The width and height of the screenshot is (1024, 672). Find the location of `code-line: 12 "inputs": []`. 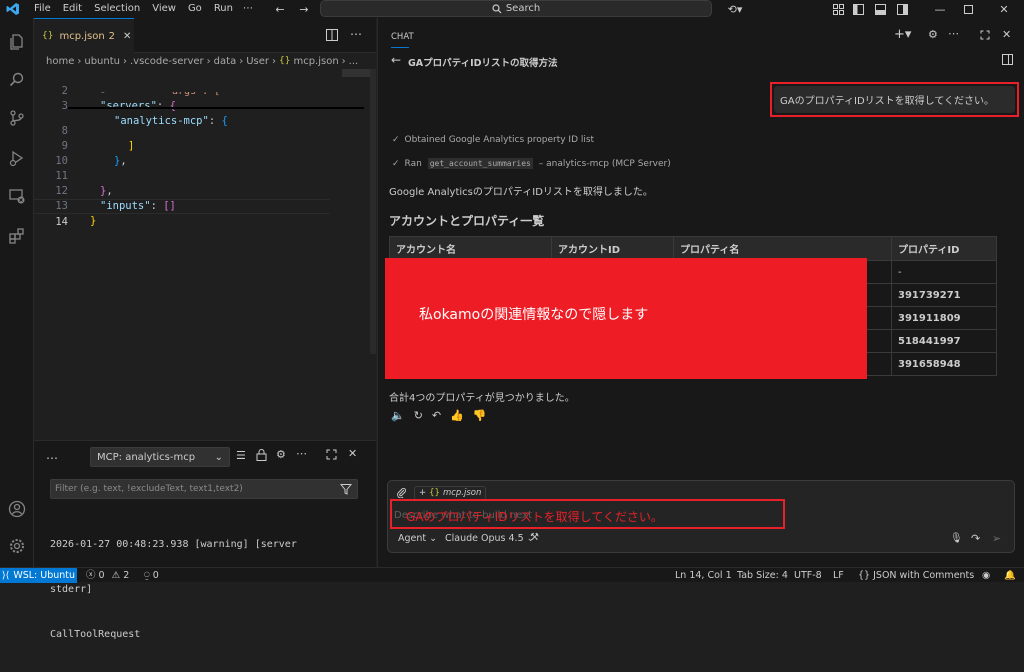

code-line: 12 "inputs": [] is located at coordinates (115, 198).